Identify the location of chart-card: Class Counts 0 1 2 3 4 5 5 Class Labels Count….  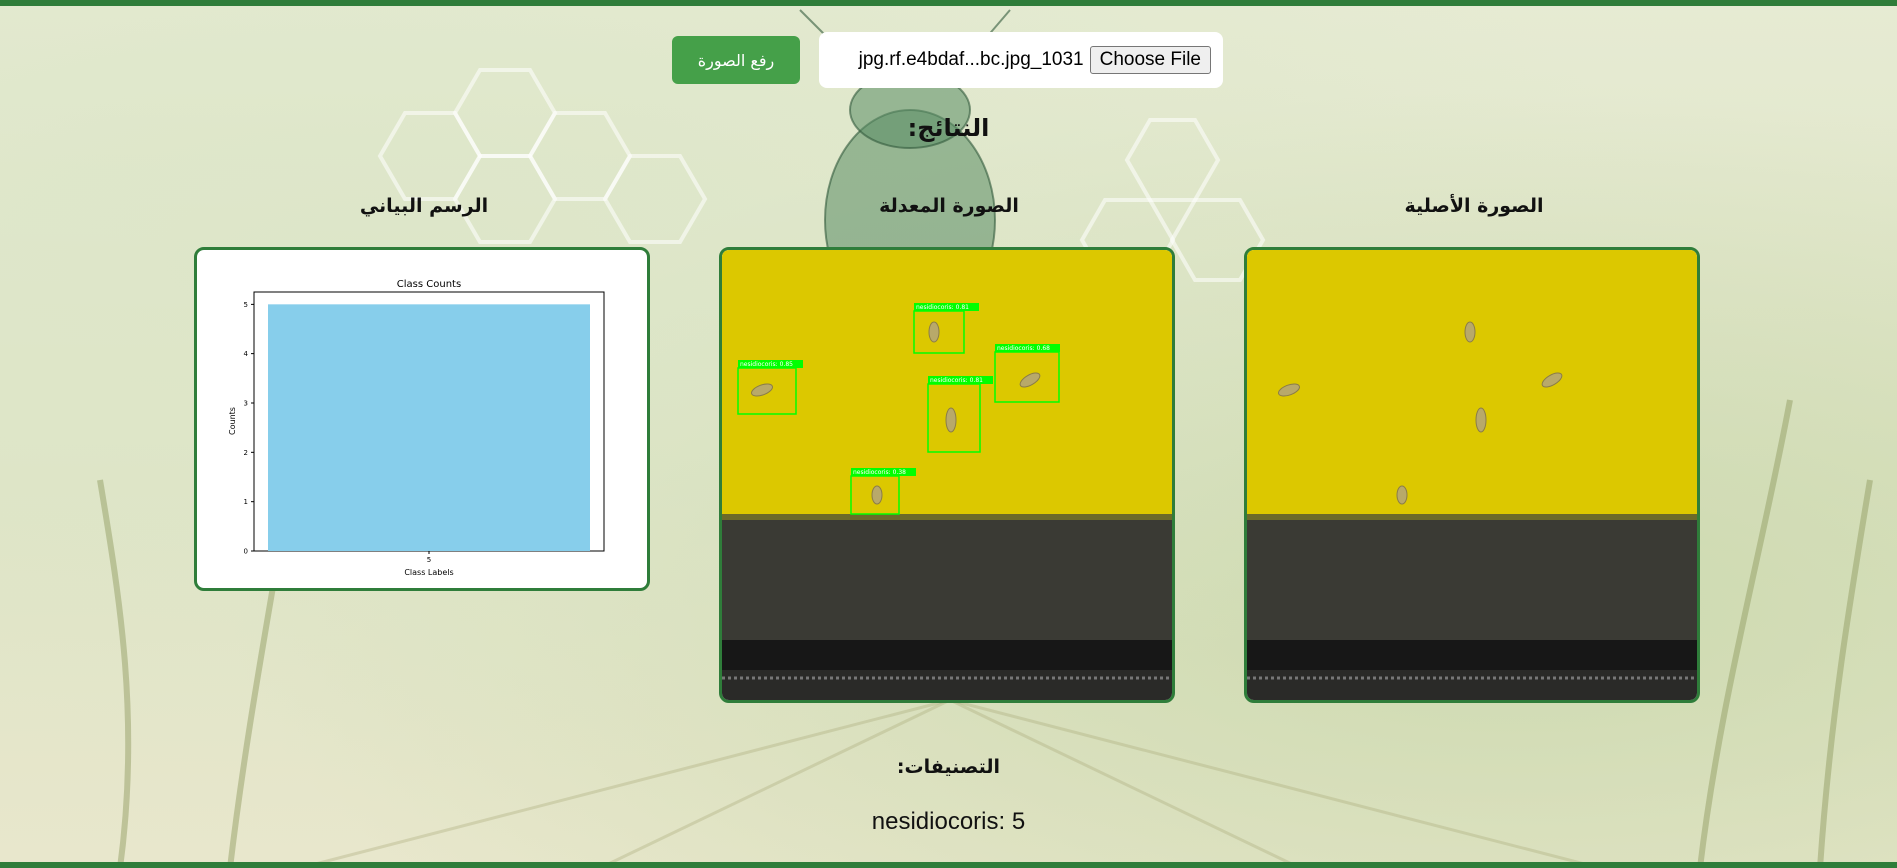
(422, 419).